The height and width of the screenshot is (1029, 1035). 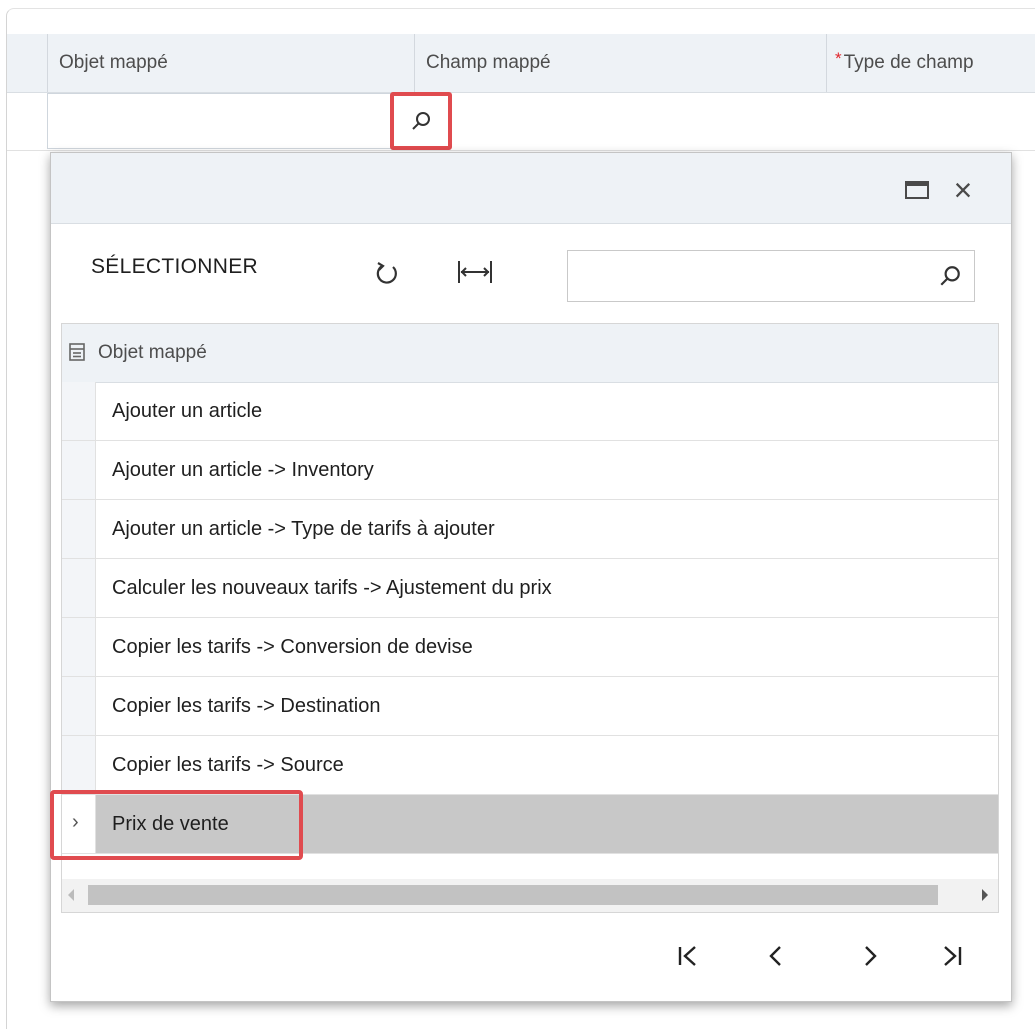 What do you see at coordinates (963, 190) in the screenshot?
I see `close-icon: ×` at bounding box center [963, 190].